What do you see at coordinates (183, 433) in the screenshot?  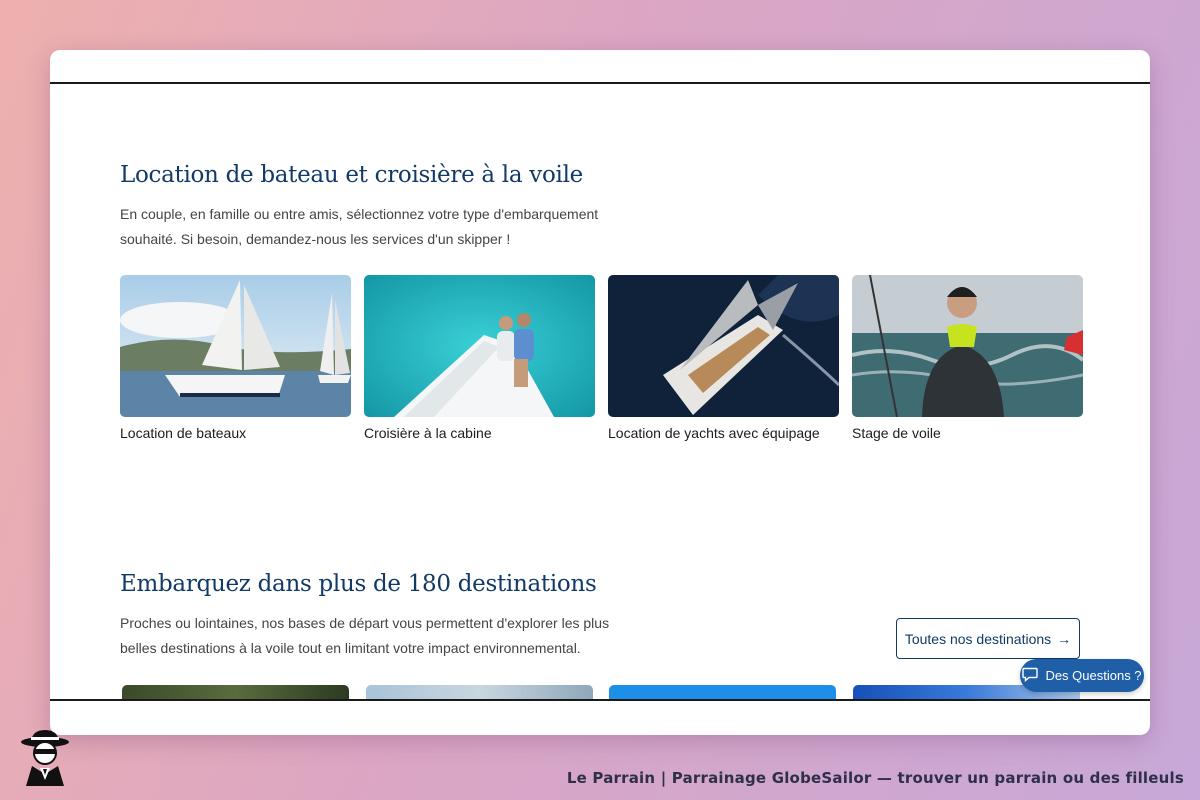 I see `tile-label: Location de bateaux` at bounding box center [183, 433].